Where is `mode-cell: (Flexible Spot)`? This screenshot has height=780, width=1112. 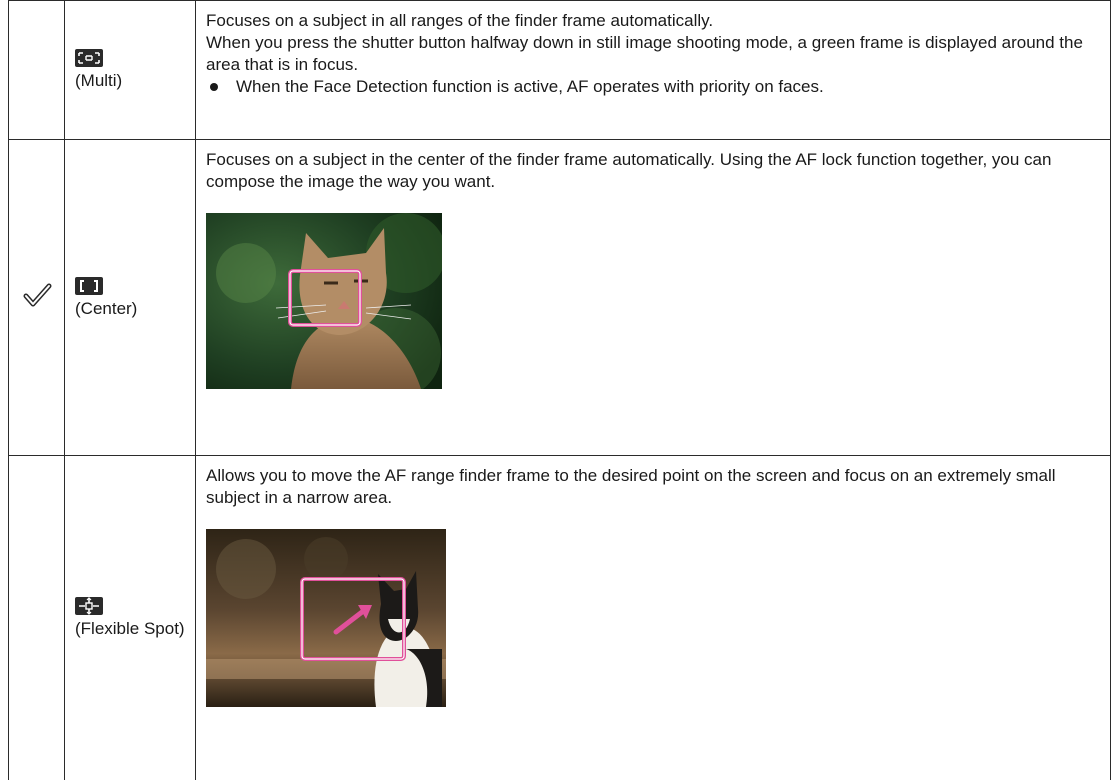
mode-cell: (Flexible Spot) is located at coordinates (130, 618).